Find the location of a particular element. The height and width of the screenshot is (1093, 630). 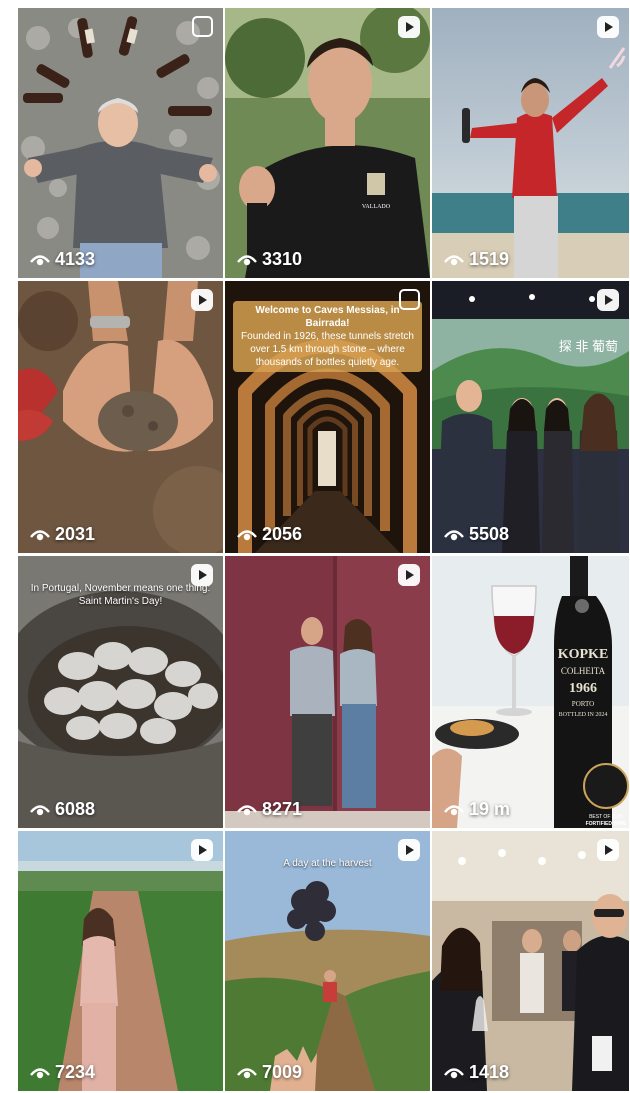

post-tile: A day at the harvest 7009 is located at coordinates (327, 961).